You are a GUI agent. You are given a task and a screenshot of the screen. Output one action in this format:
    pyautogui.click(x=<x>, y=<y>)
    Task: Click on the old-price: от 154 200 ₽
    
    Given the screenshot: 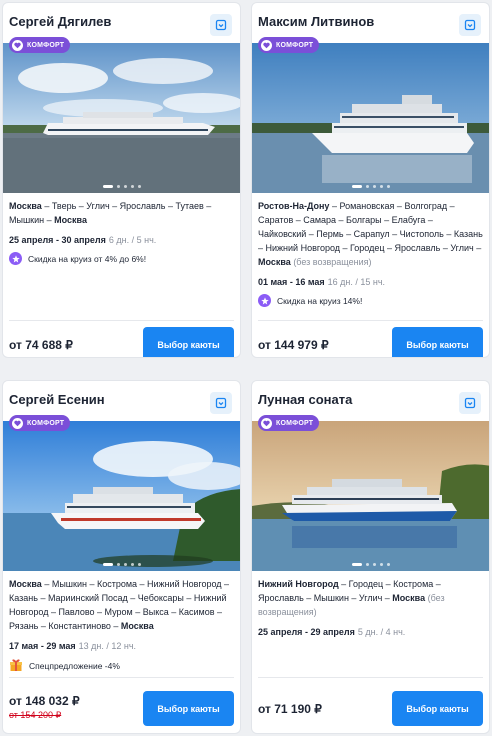 What is the action you would take?
    pyautogui.click(x=35, y=715)
    